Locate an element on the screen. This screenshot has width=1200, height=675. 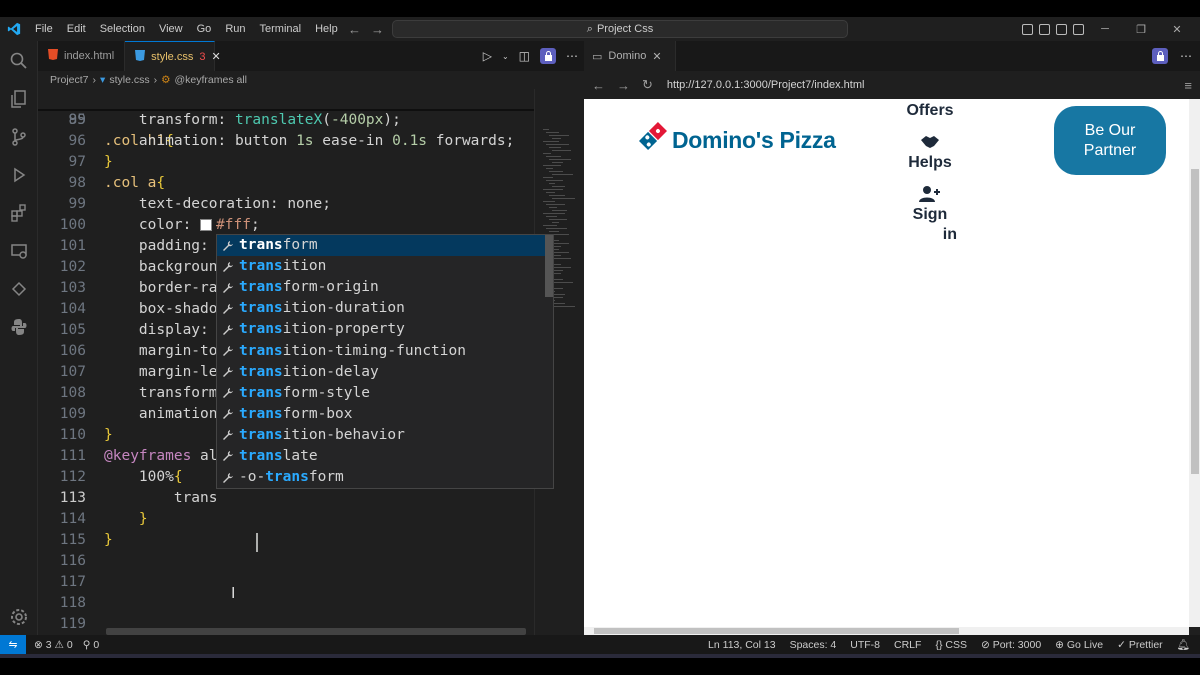
sticky-scroll-line: 89 .col h1{ is located at coordinates (286, 119).